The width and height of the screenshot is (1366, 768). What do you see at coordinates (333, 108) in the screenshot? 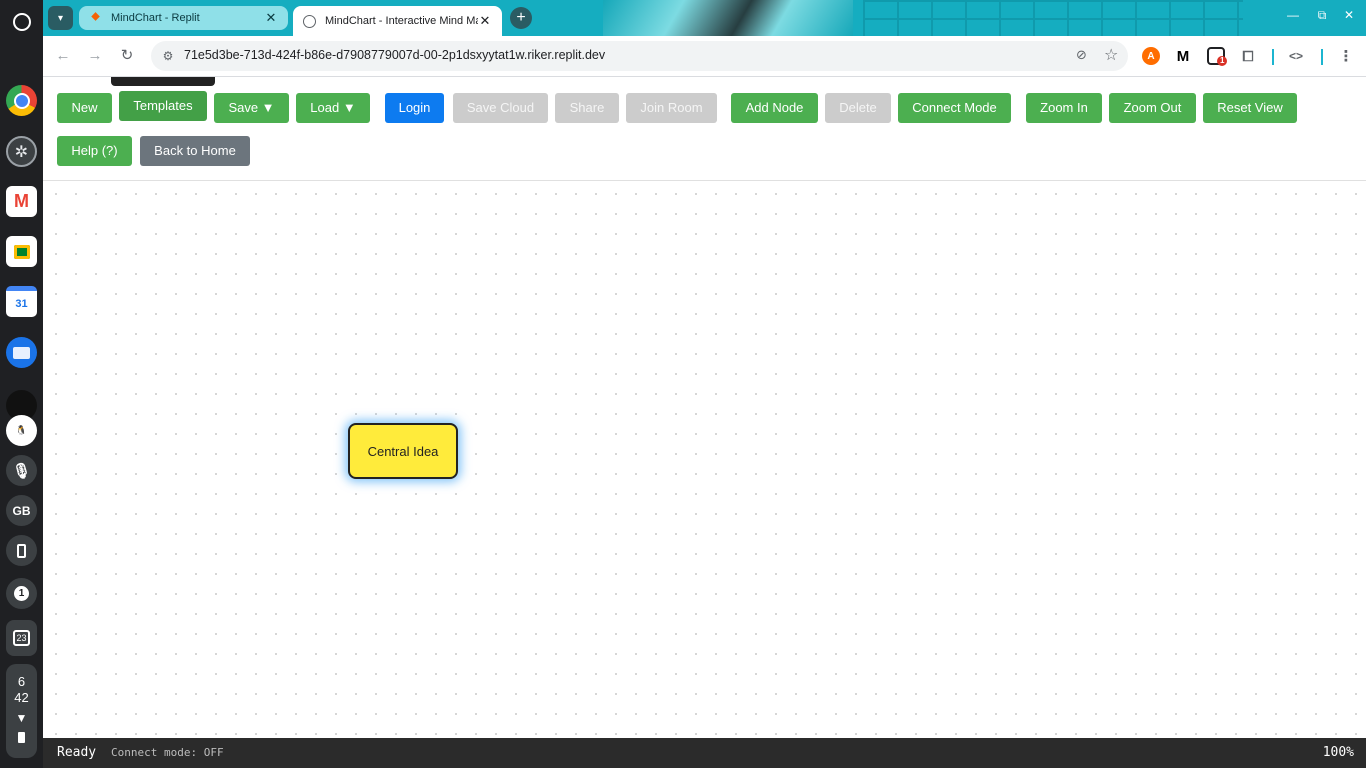
I see `load-dropdown-button: Load ▼` at bounding box center [333, 108].